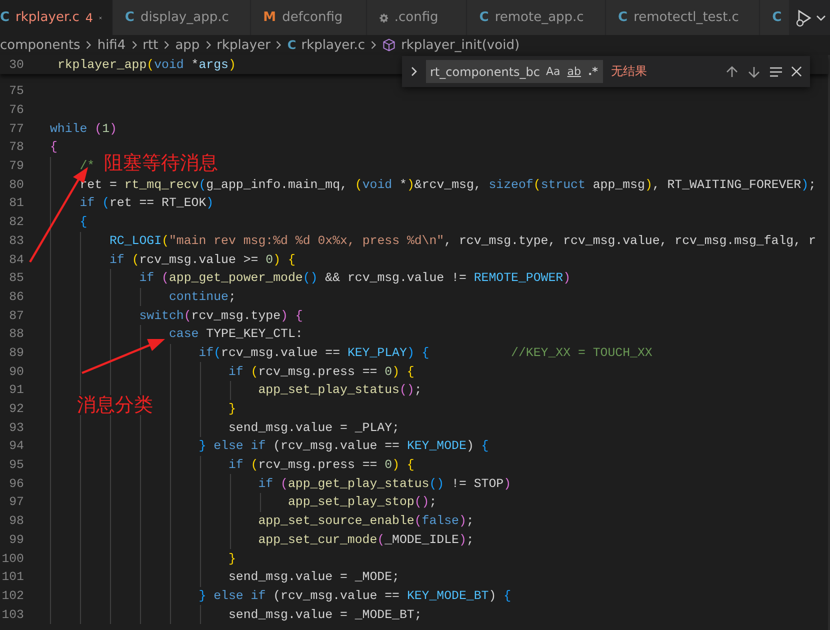  What do you see at coordinates (16, 166) in the screenshot?
I see `line-number: 79` at bounding box center [16, 166].